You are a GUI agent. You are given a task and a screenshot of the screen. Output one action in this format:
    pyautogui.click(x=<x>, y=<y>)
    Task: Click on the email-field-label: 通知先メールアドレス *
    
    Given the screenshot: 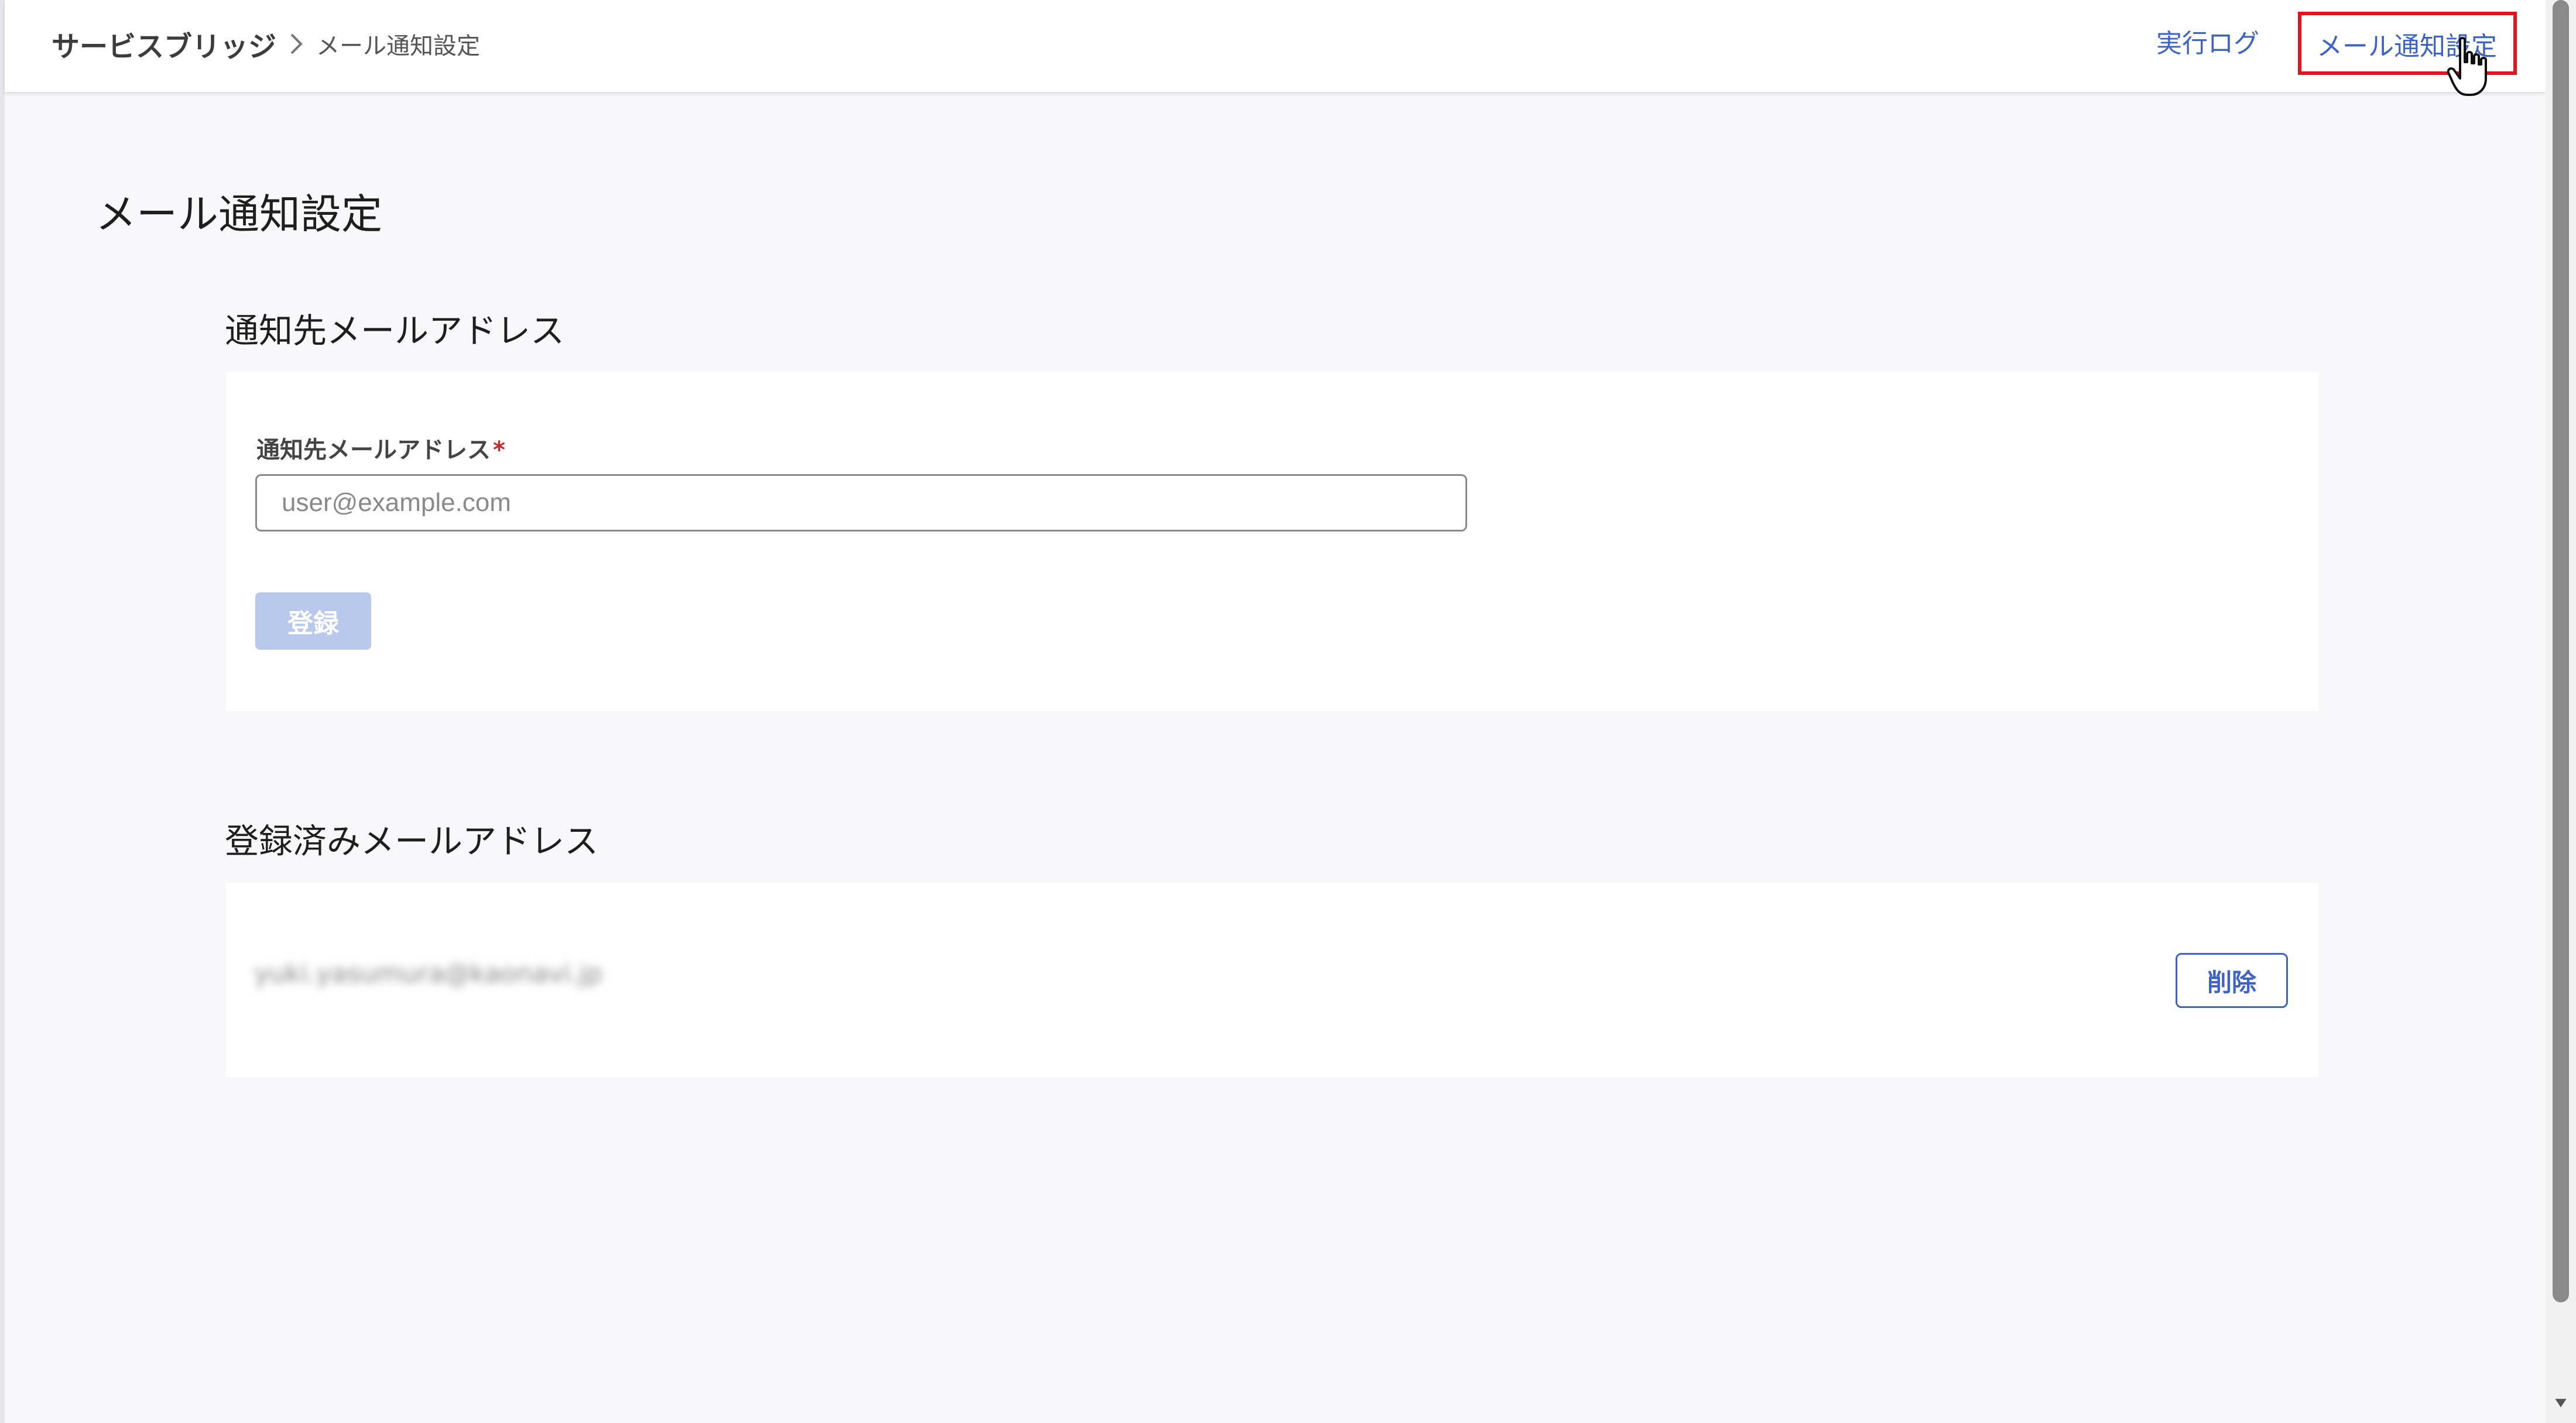 What is the action you would take?
    pyautogui.click(x=381, y=448)
    